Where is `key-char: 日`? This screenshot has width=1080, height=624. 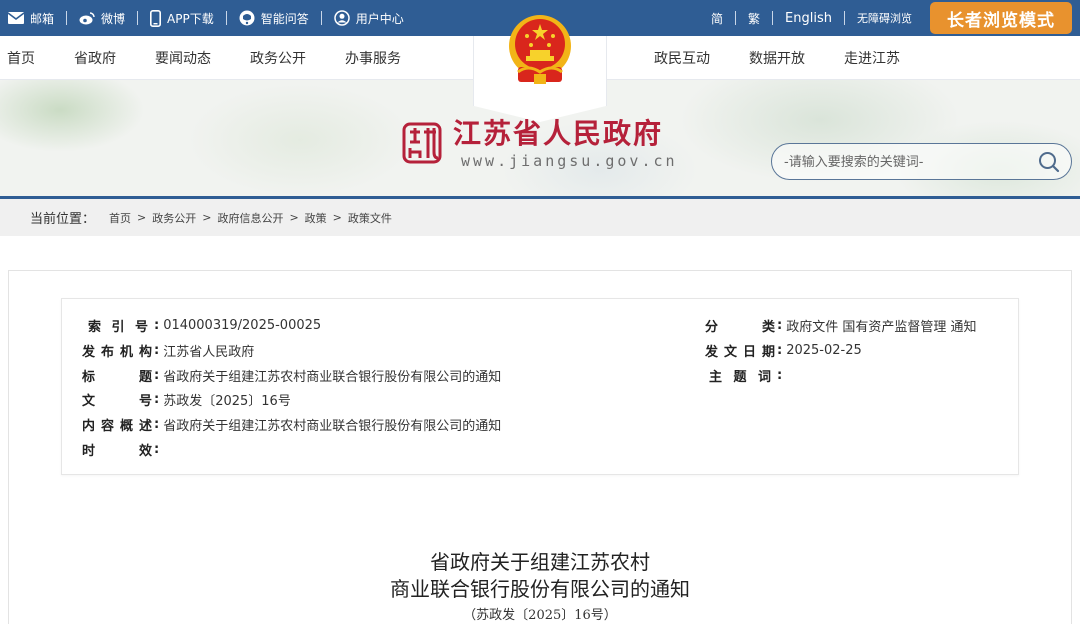
key-char: 日 is located at coordinates (749, 352).